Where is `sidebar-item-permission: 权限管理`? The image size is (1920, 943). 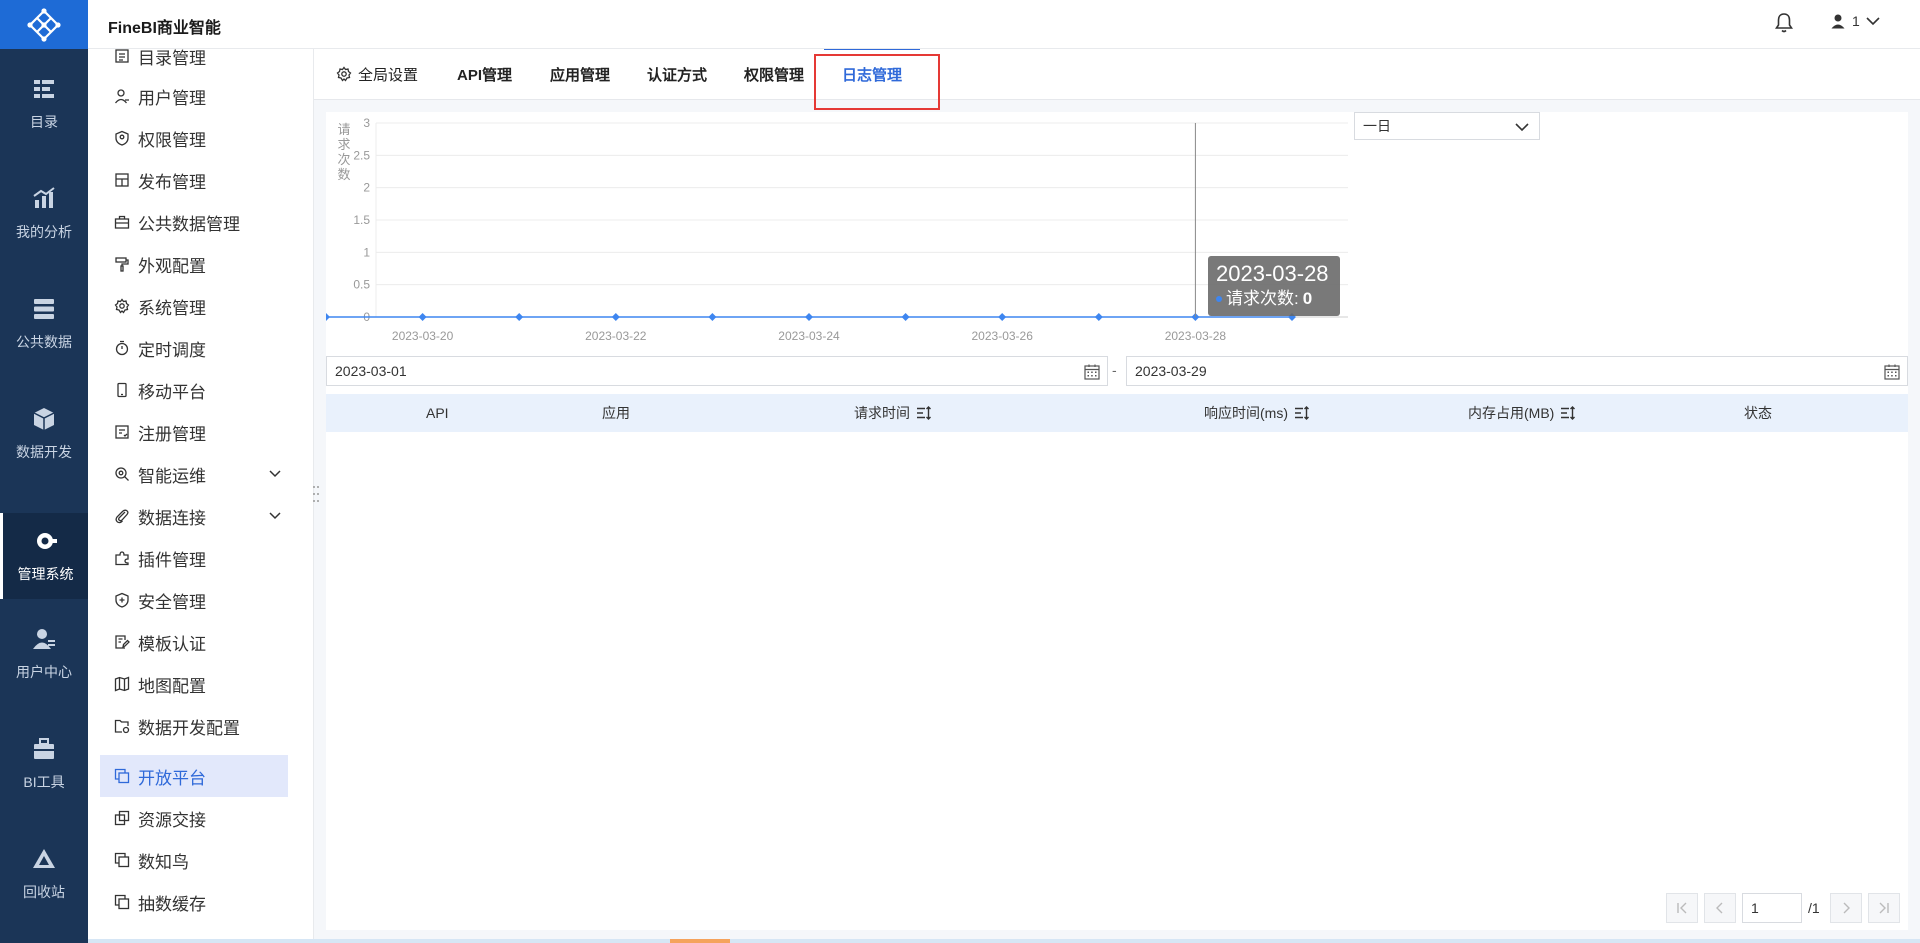
sidebar-item-permission: 权限管理 is located at coordinates (194, 138).